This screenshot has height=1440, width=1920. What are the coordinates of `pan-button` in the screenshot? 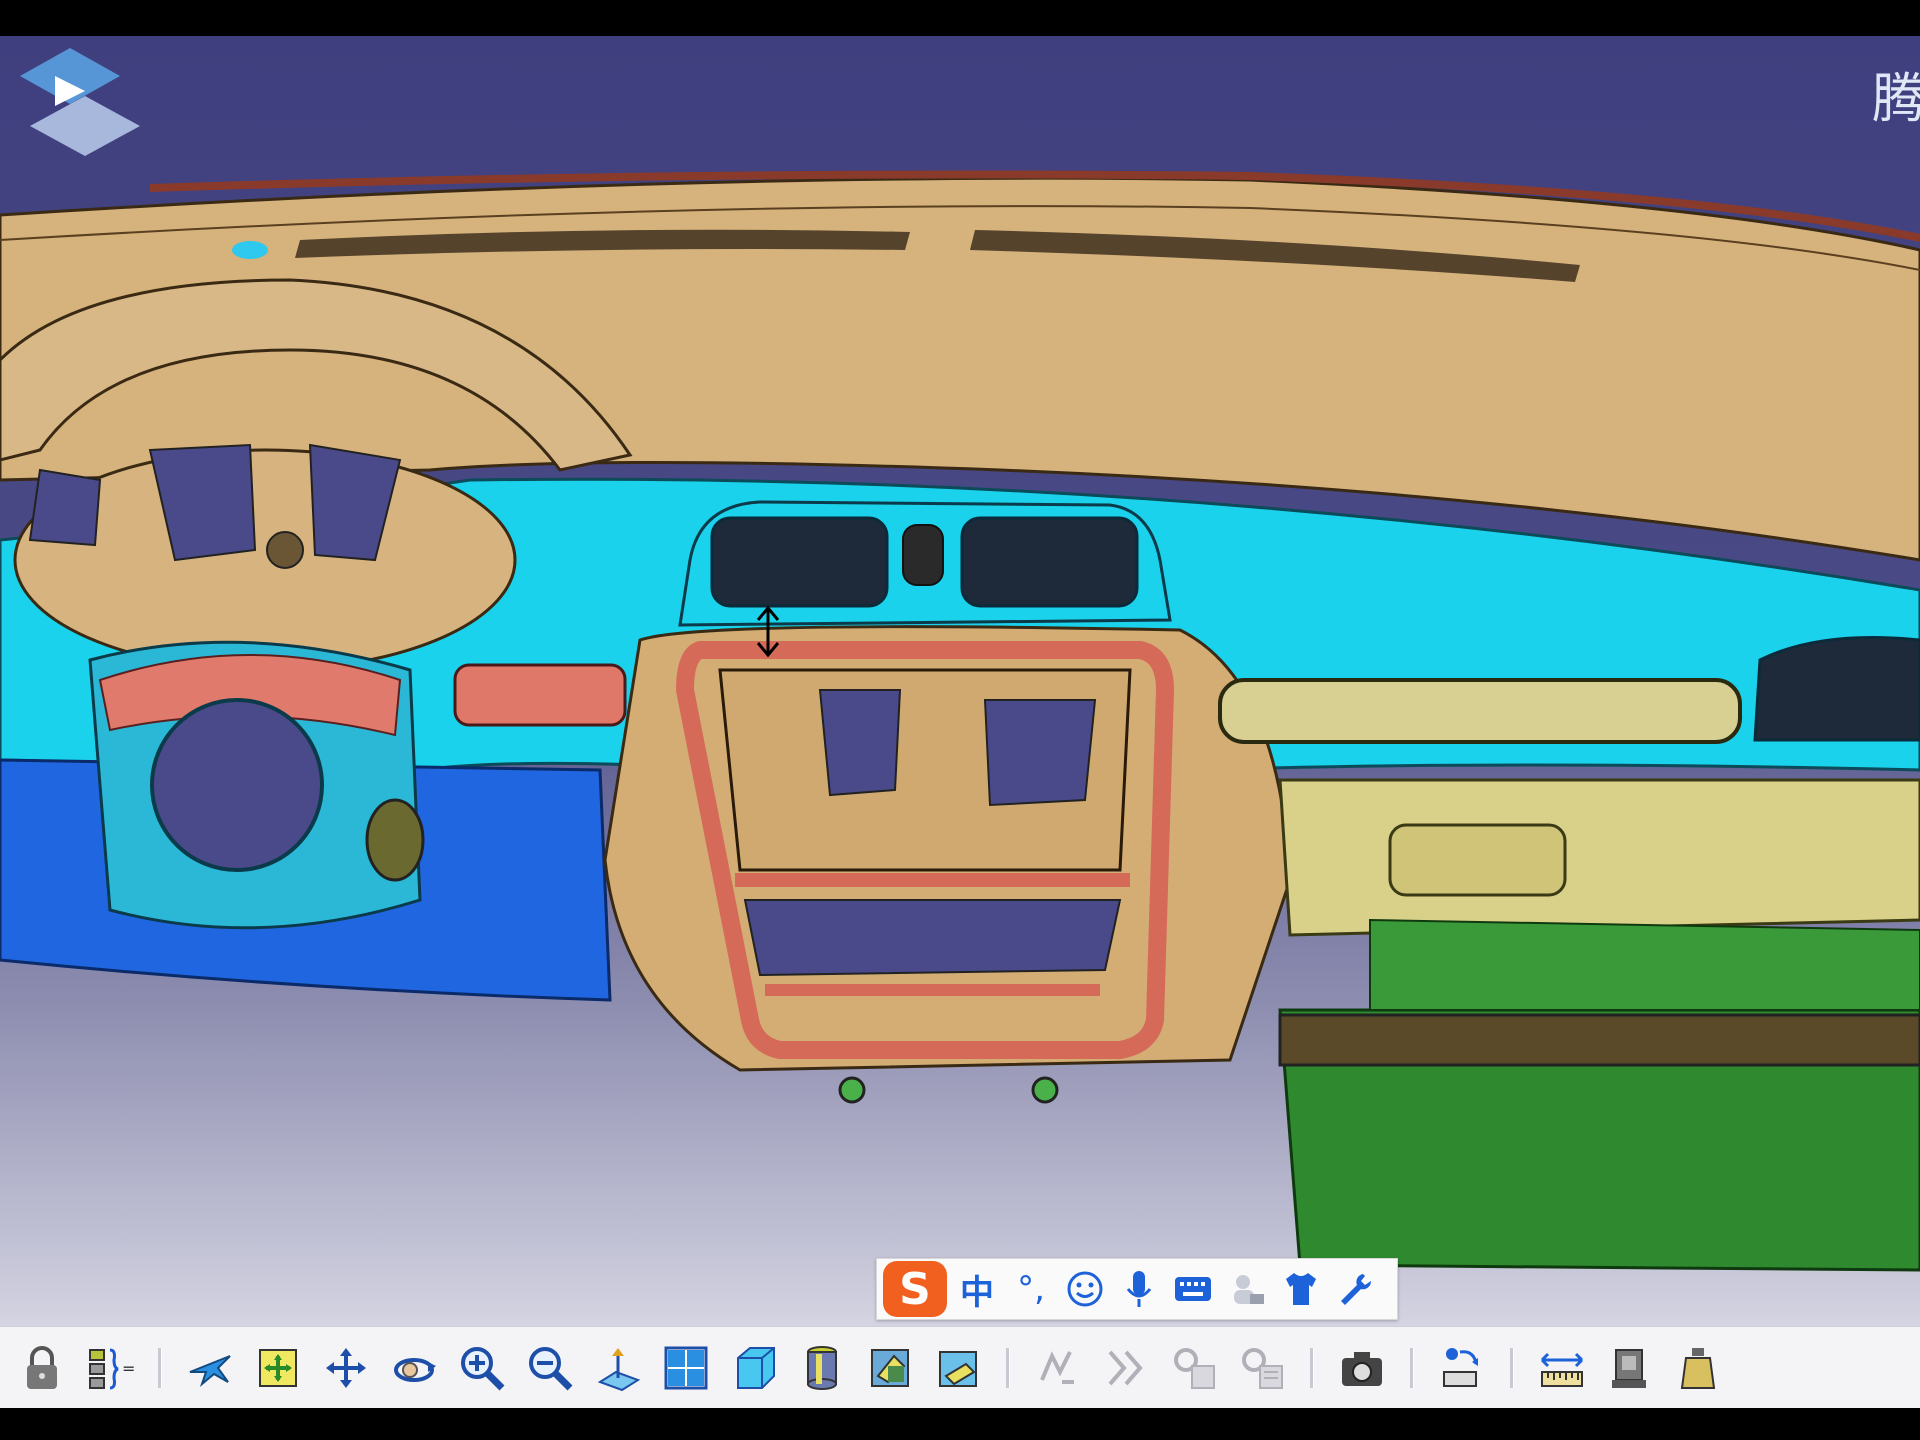 It's located at (346, 1368).